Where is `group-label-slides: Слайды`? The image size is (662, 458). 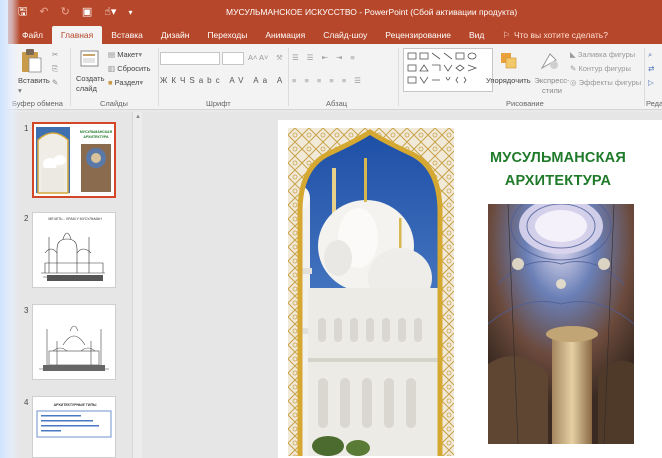 group-label-slides: Слайды is located at coordinates (114, 103).